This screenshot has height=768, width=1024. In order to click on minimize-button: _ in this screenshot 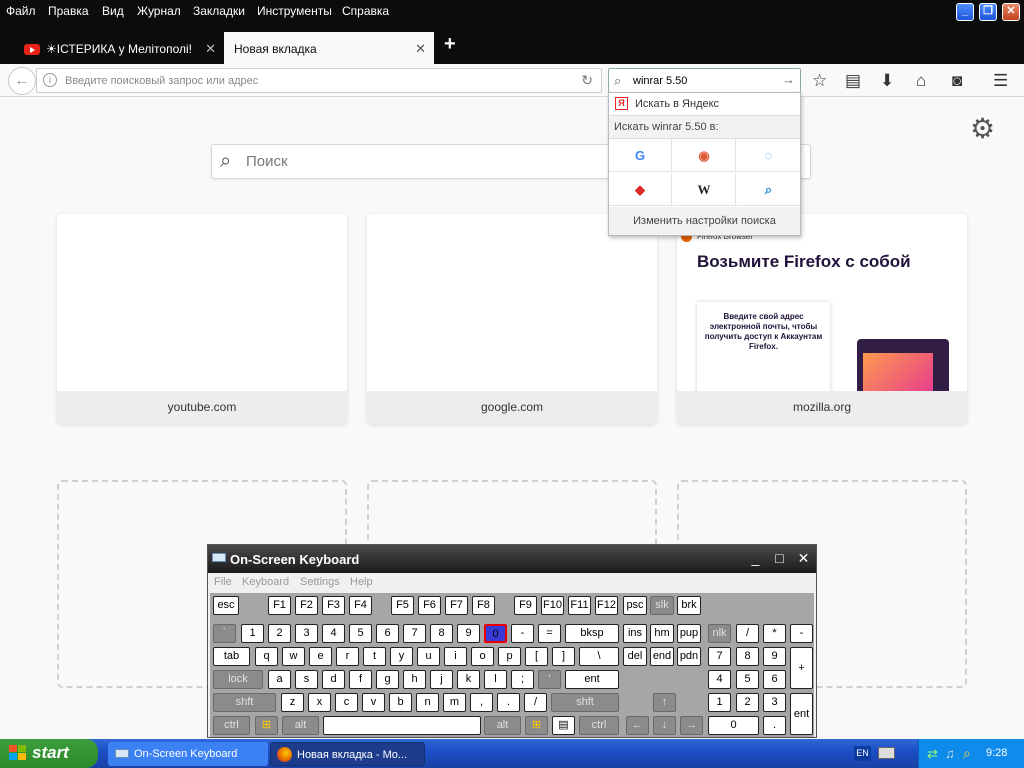, I will do `click(965, 12)`.